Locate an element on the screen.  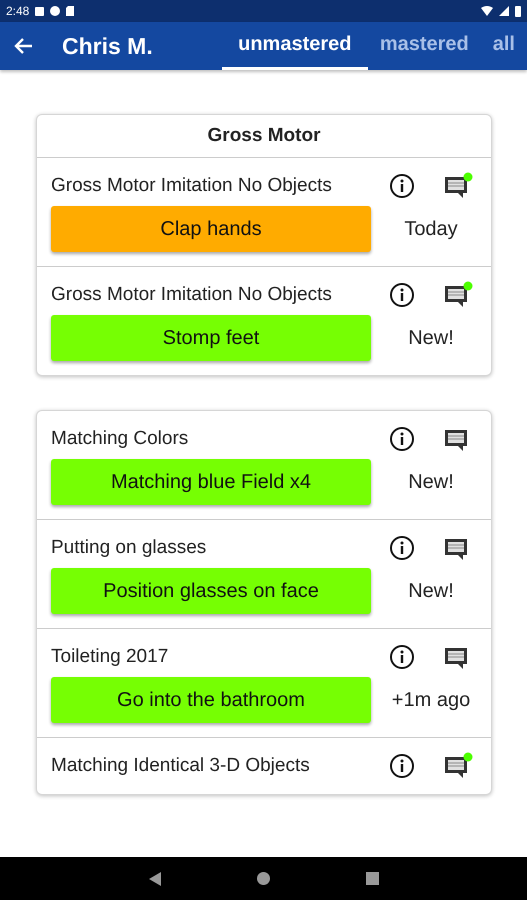
sd-card-icon is located at coordinates (70, 11).